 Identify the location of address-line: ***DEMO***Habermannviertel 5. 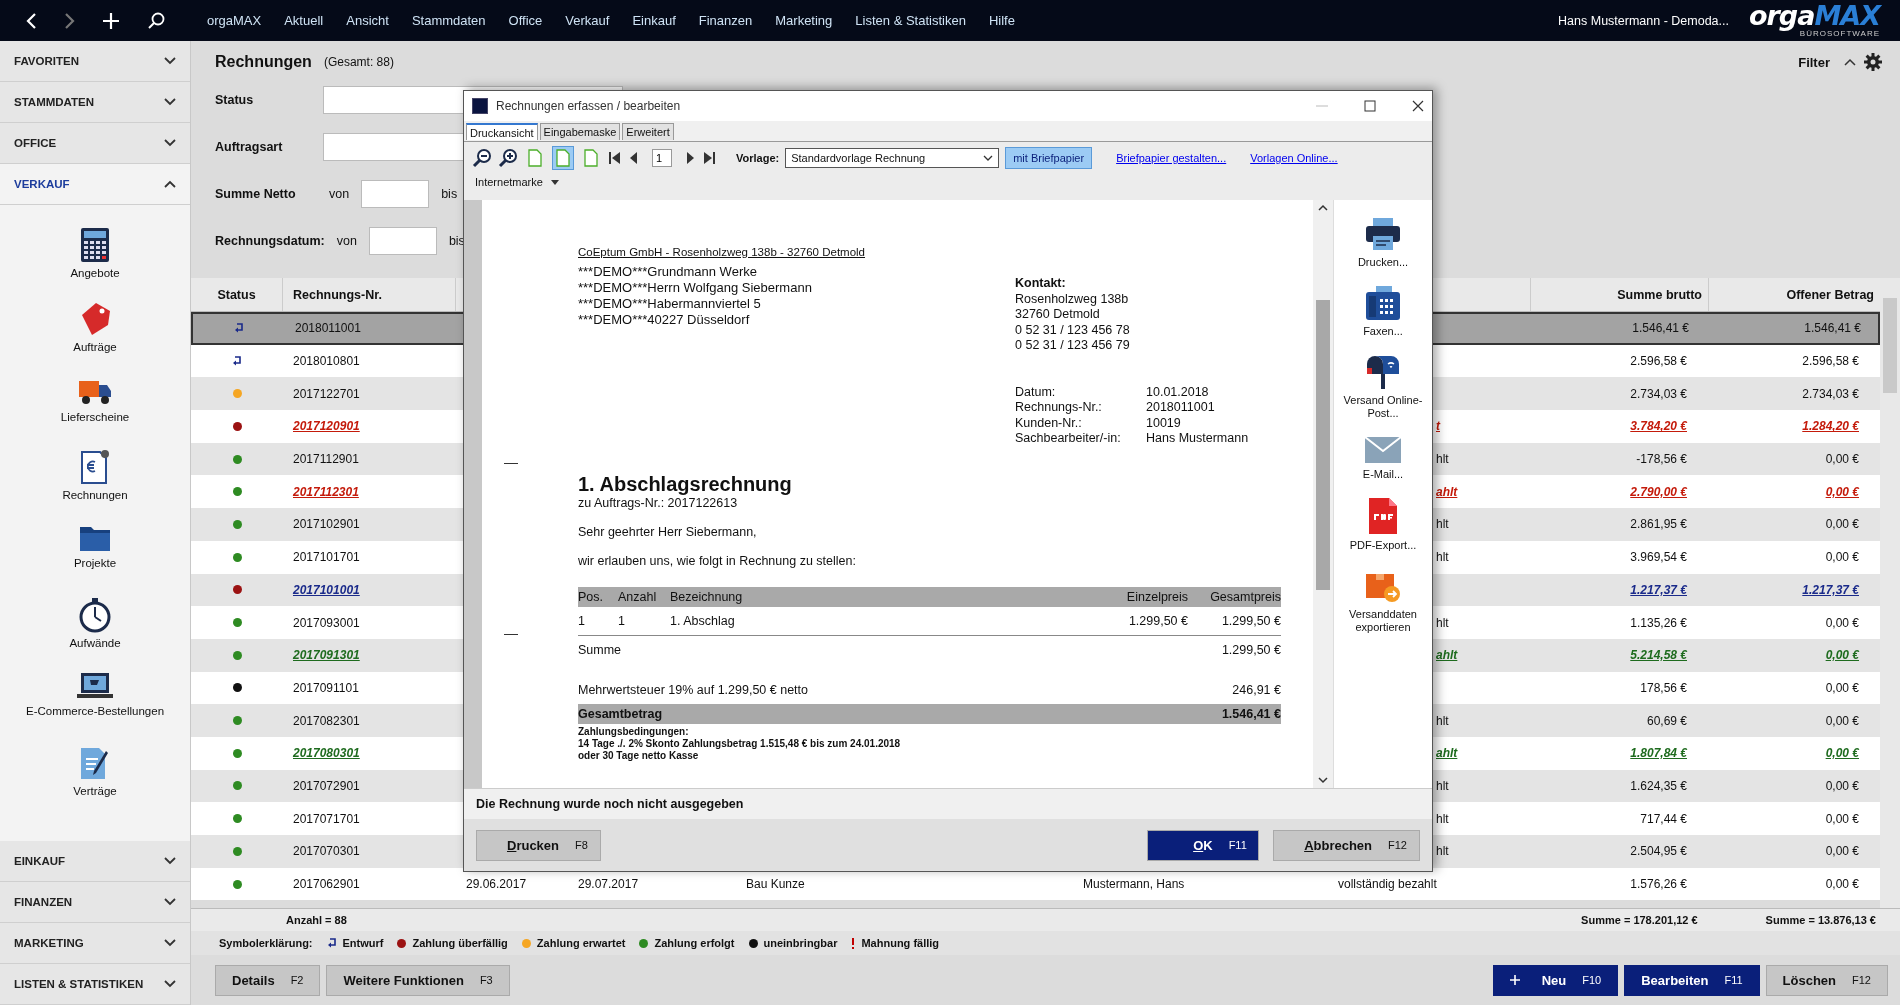
(670, 304).